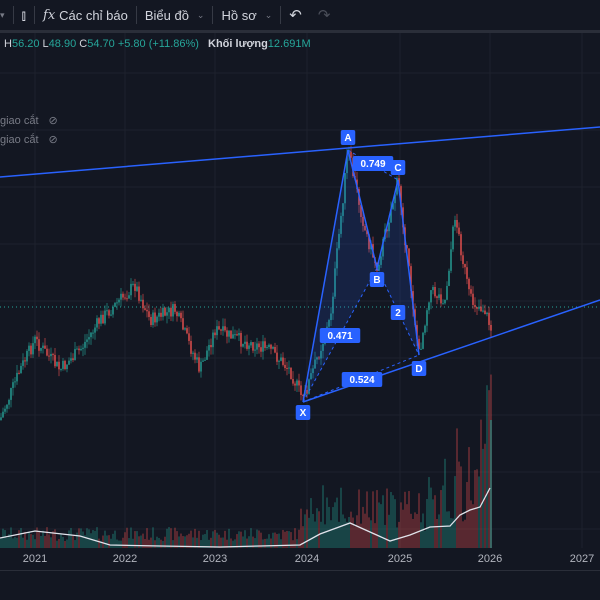  Describe the element at coordinates (166, 15) in the screenshot. I see `chart-label: Biểu đồ` at that location.